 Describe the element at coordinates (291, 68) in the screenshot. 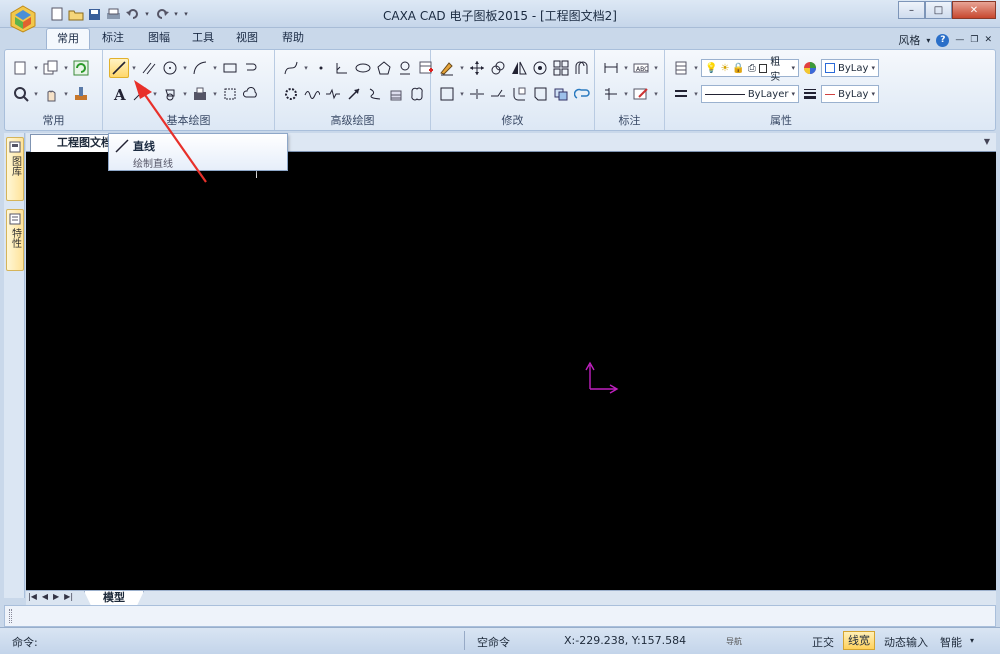

I see `spline-icon` at that location.